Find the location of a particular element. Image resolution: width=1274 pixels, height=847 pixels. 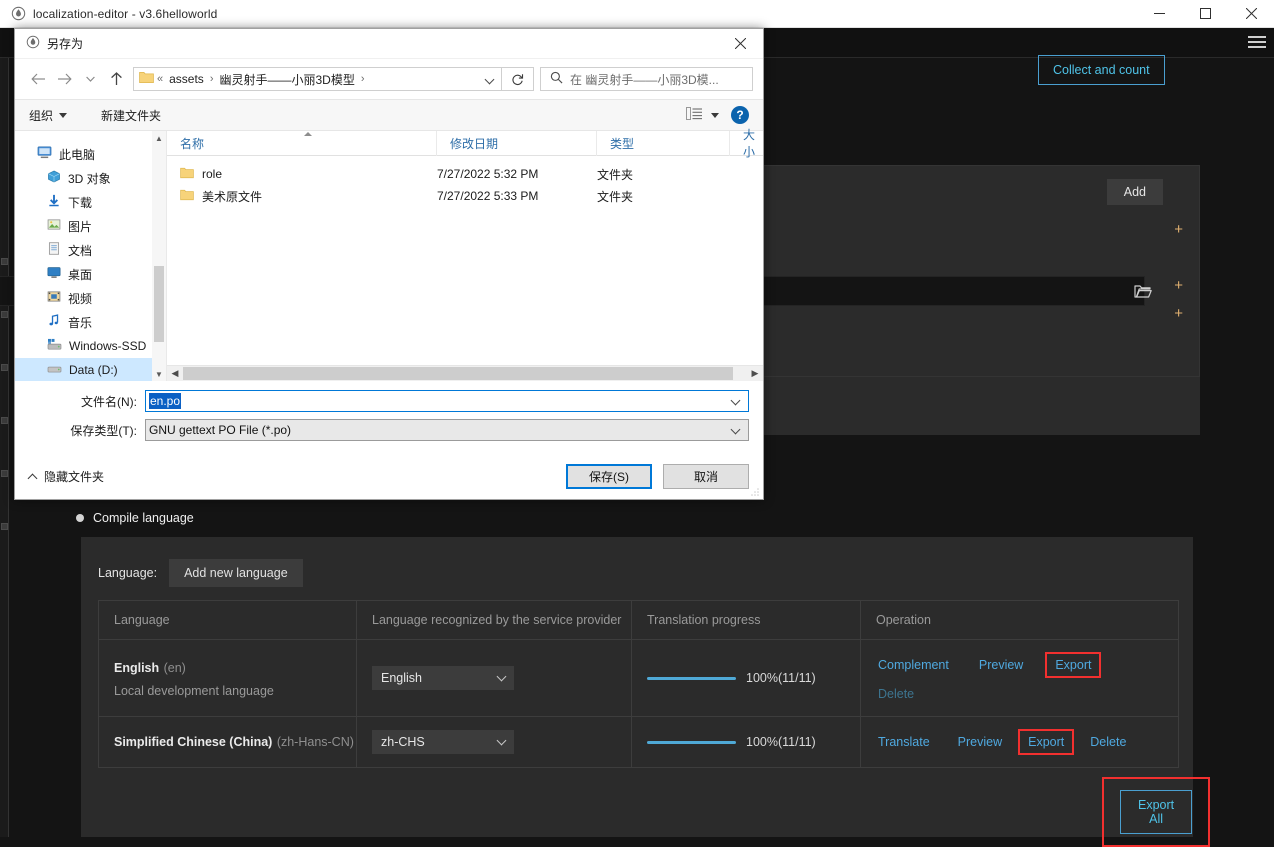

collect-and-count-button: Collect and count is located at coordinates (1101, 70).